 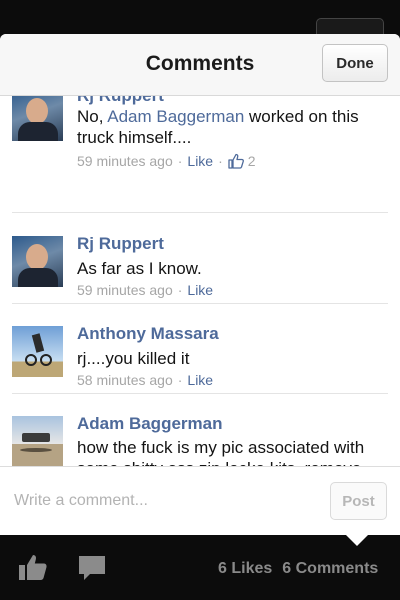 I want to click on comment-meta: 59 minutes ago · Like · 2, so click(x=166, y=161).